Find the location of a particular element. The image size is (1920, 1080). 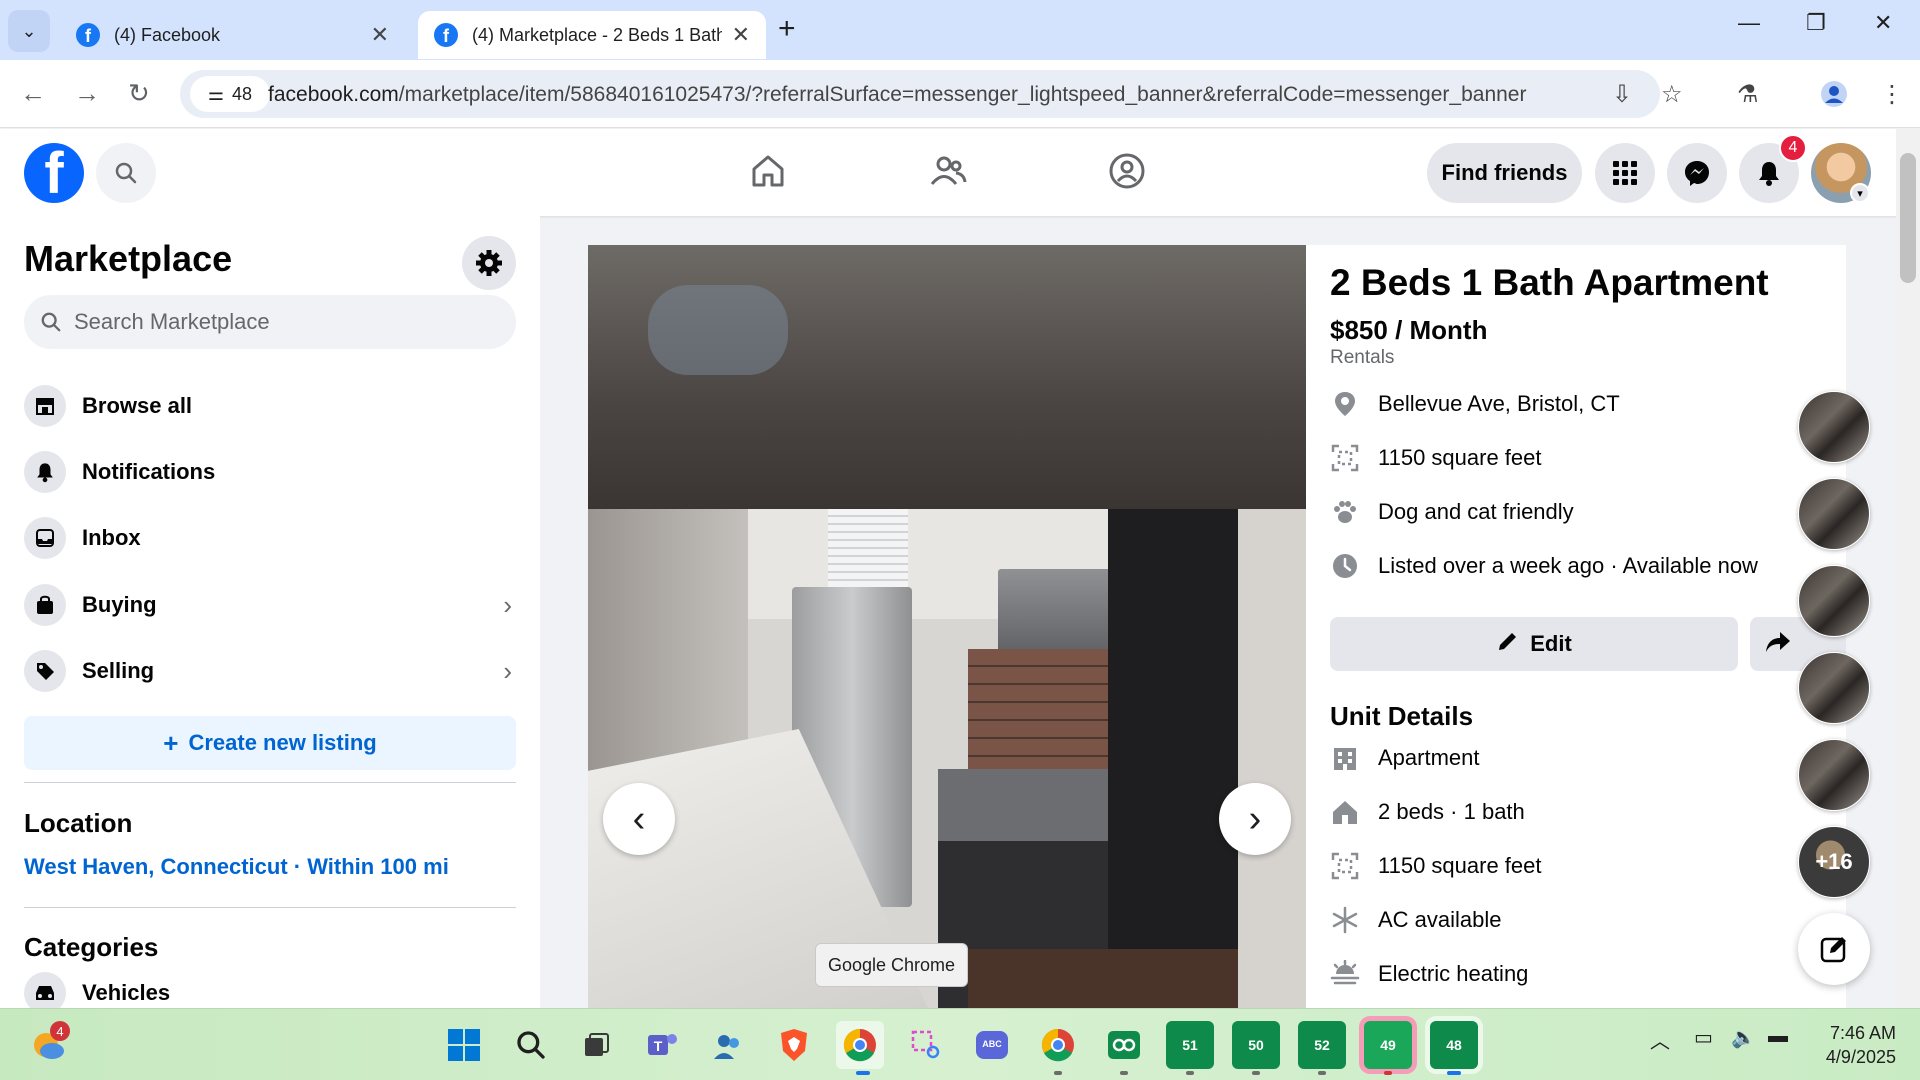

category-item-vehicles: Vehicles is located at coordinates (270, 986).